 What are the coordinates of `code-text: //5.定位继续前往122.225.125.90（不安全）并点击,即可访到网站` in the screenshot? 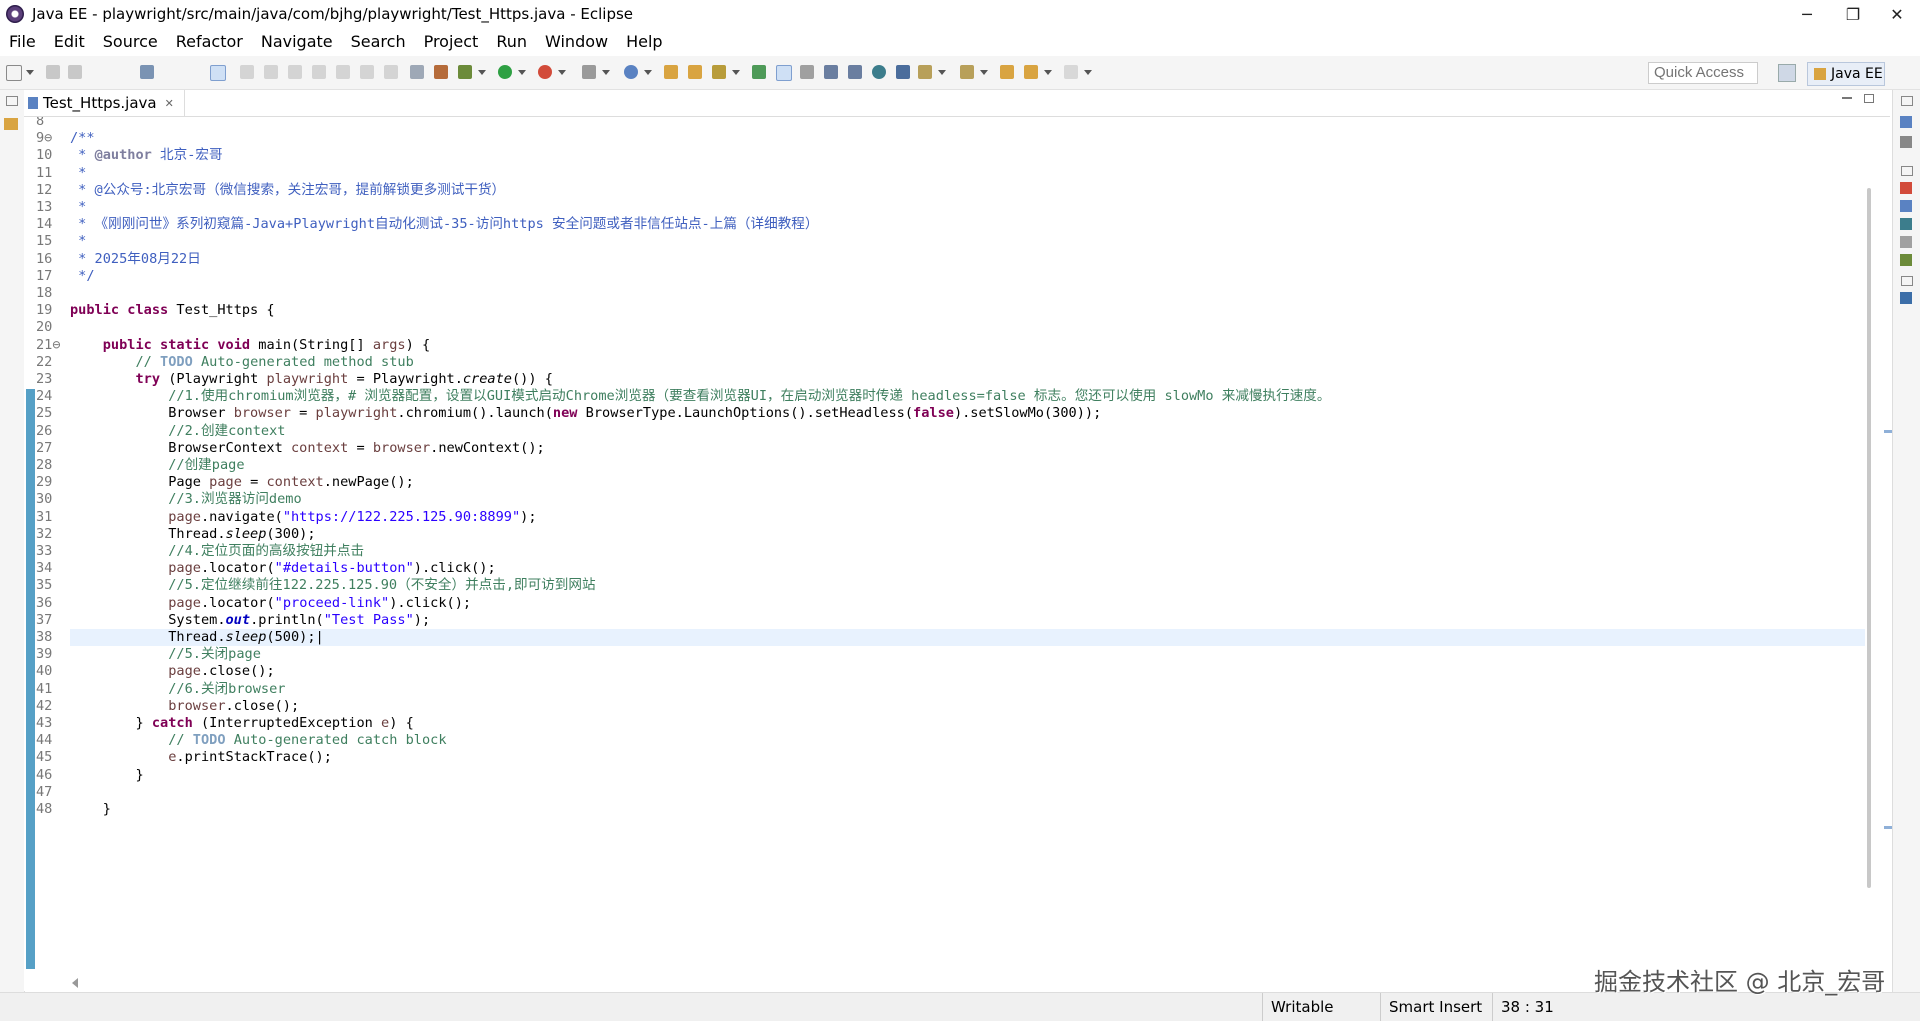 It's located at (332, 585).